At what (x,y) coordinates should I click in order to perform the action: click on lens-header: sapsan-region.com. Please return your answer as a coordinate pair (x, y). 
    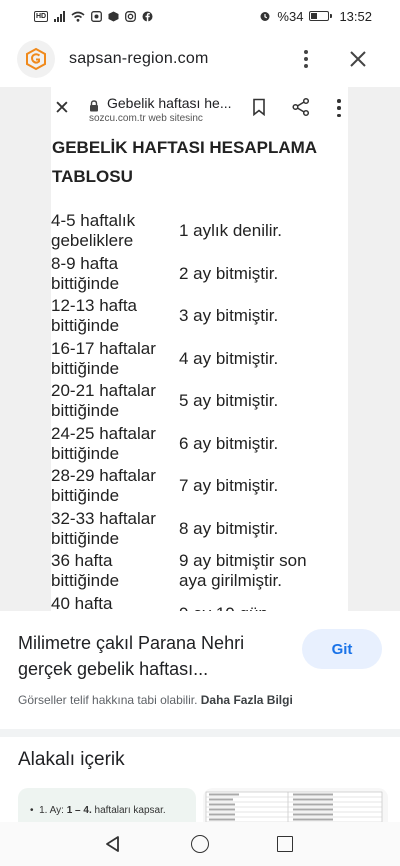
    Looking at the image, I should click on (200, 59).